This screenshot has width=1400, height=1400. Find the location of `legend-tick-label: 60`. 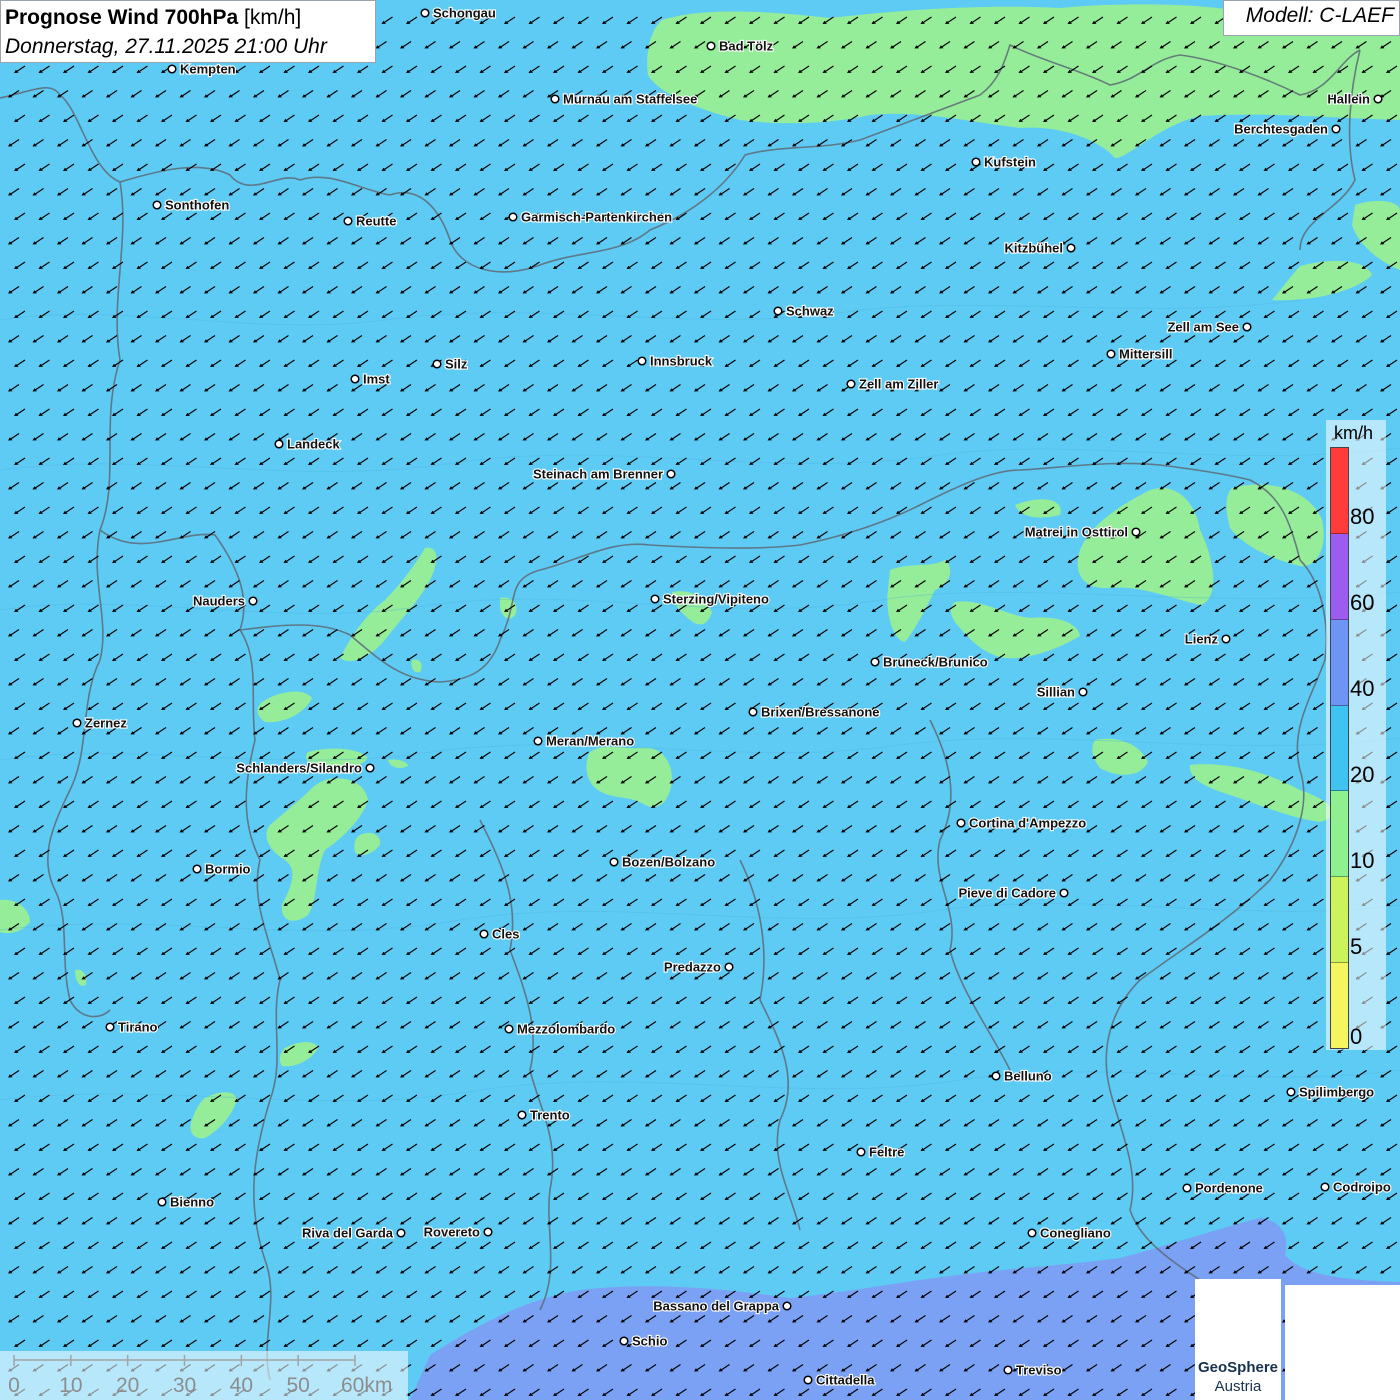

legend-tick-label: 60 is located at coordinates (1362, 603).